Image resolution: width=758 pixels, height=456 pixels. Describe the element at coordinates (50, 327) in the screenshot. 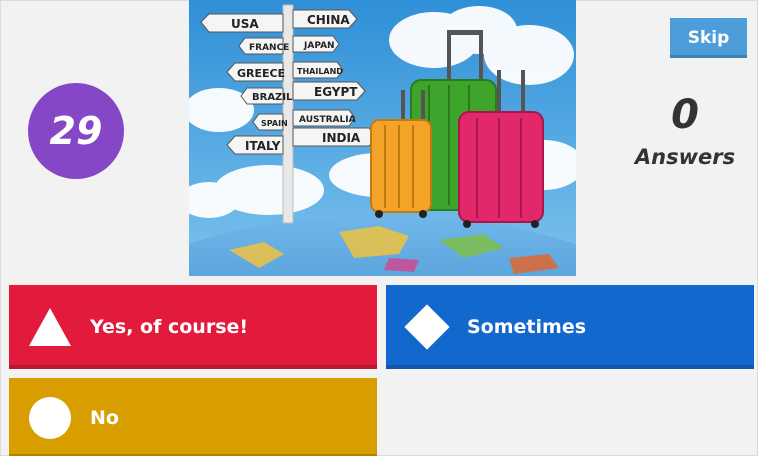

I see `triangle-icon` at that location.